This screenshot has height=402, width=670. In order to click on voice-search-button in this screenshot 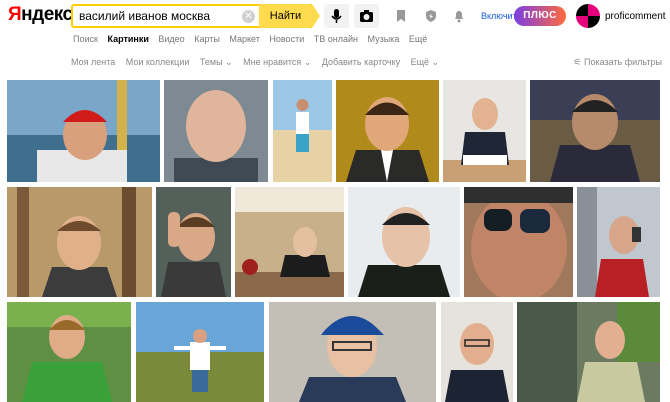, I will do `click(336, 16)`.